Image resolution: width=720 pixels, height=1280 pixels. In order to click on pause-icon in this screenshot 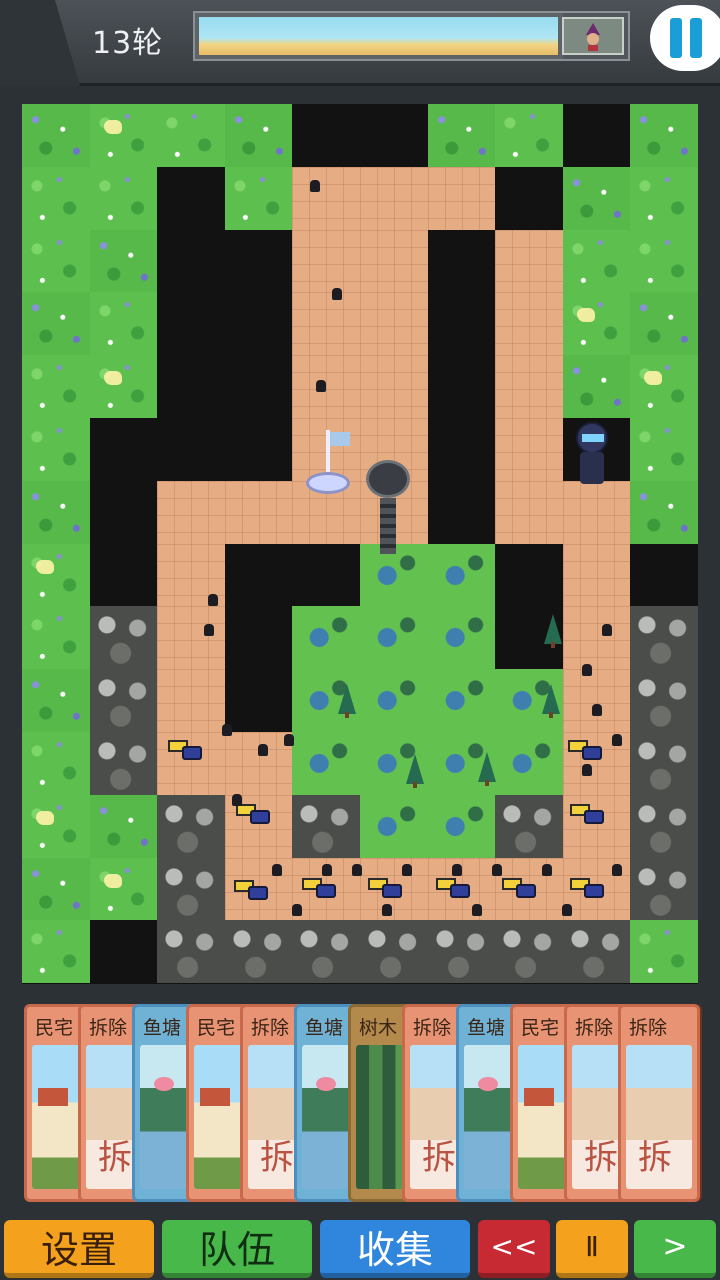, I will do `click(685, 38)`.